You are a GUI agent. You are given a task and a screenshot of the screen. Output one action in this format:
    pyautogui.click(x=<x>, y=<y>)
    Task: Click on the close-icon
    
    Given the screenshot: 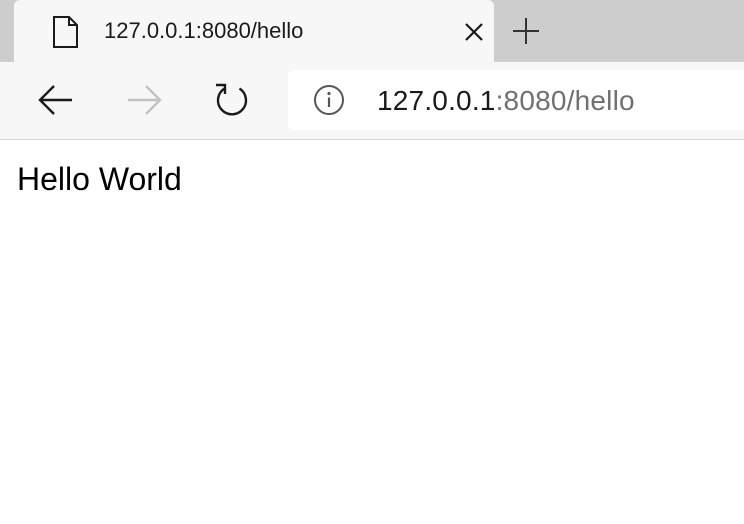 What is the action you would take?
    pyautogui.click(x=474, y=32)
    